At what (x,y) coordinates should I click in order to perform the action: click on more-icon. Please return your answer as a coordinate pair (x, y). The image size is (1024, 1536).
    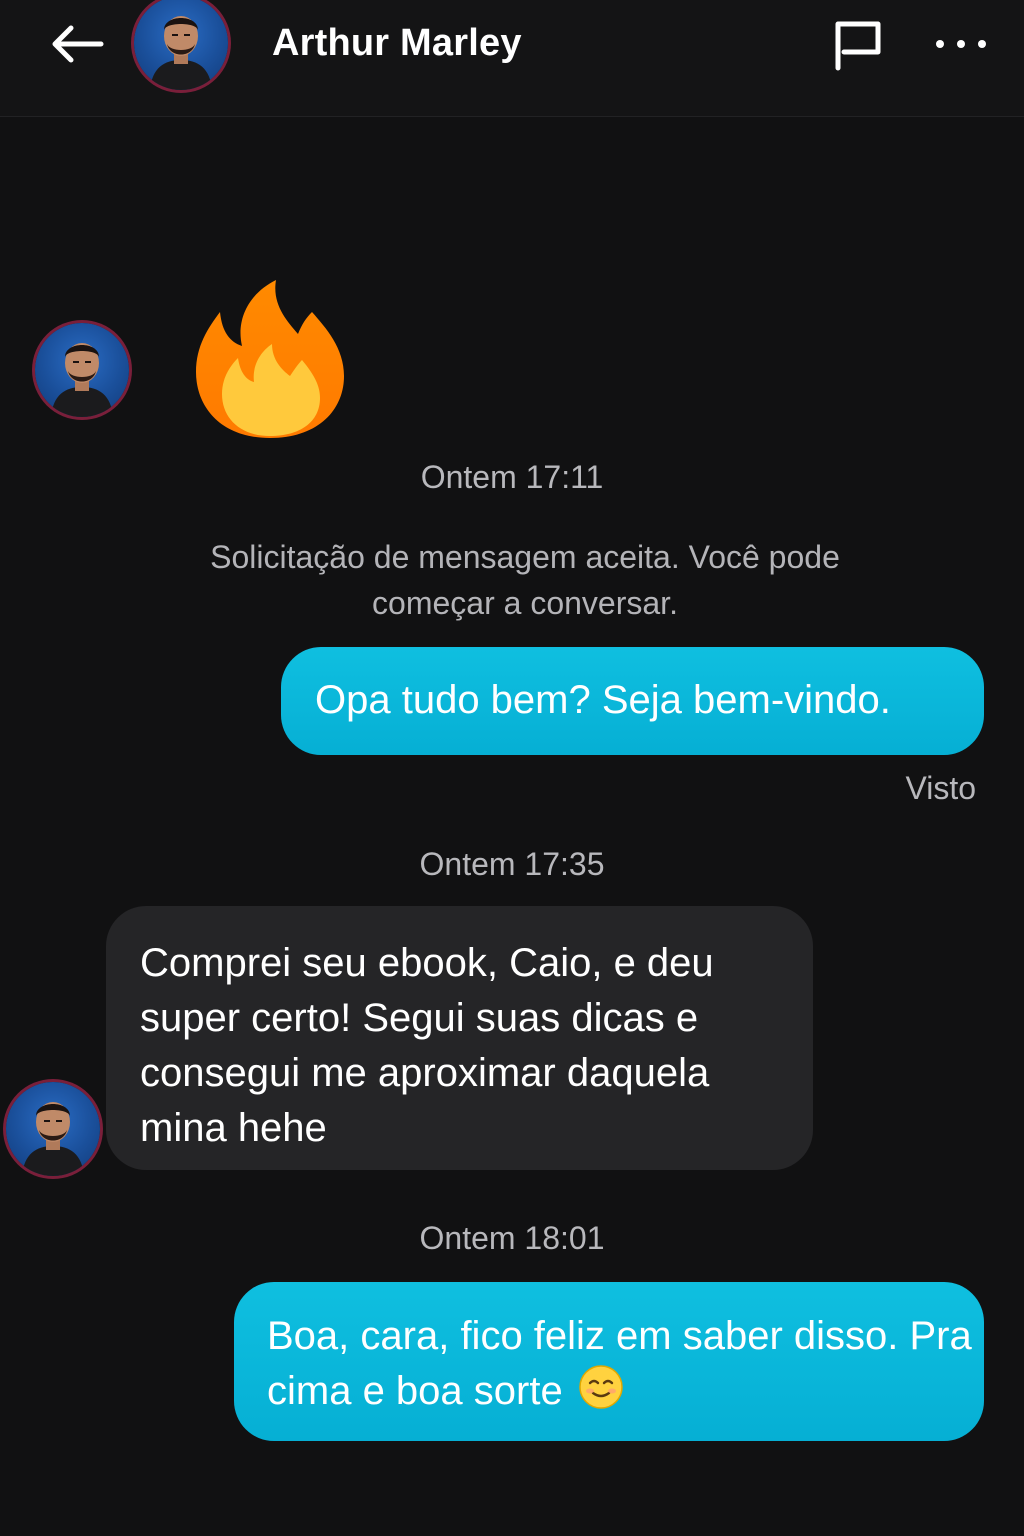
    Looking at the image, I should click on (961, 44).